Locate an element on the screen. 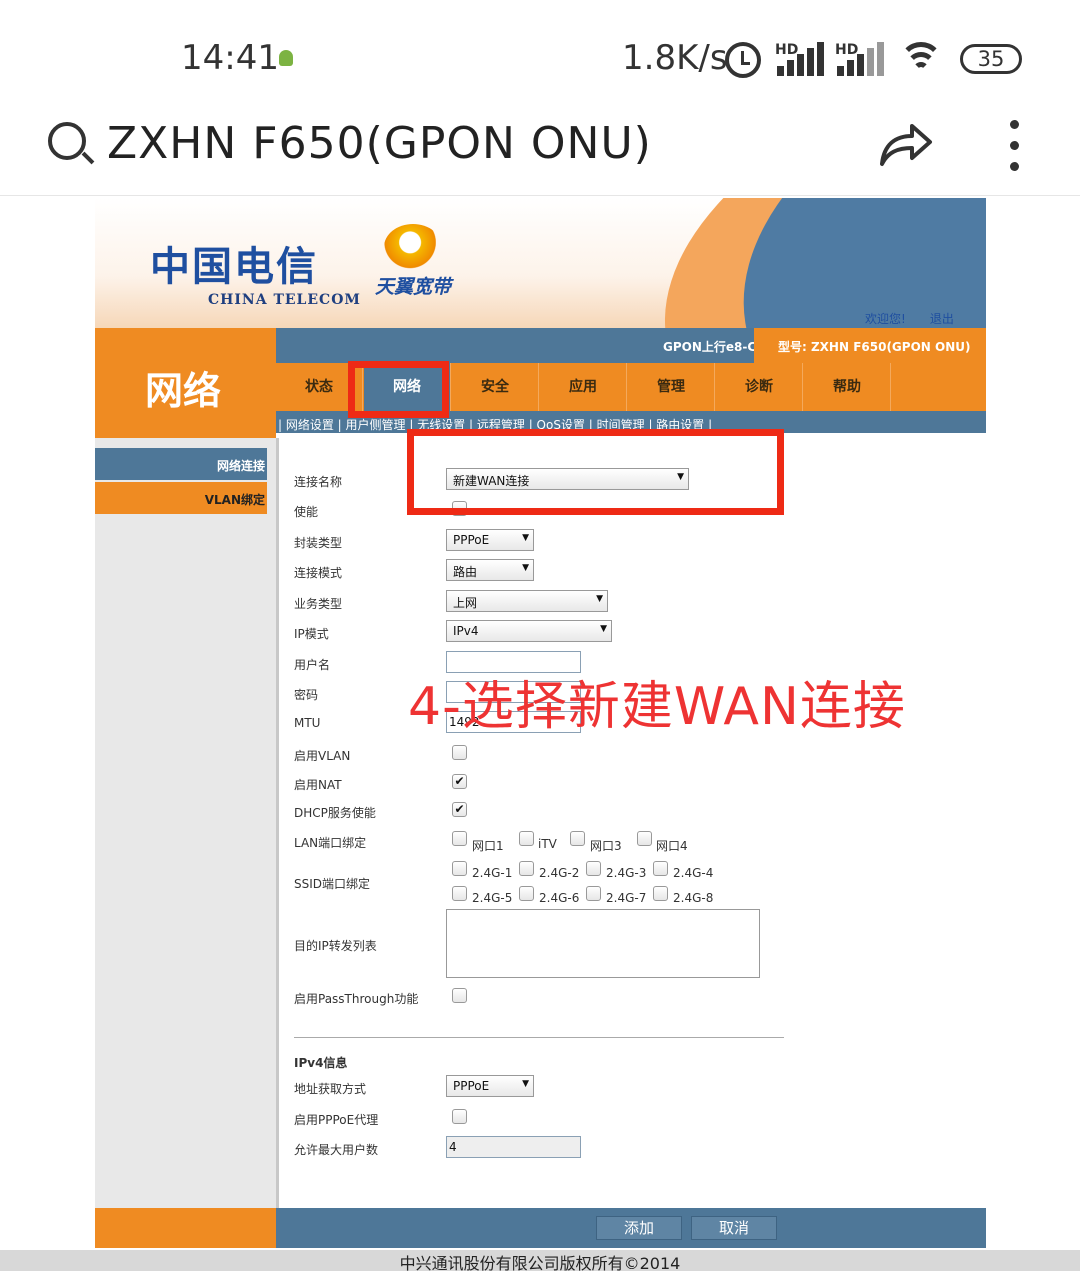  tianyi-swirl-icon is located at coordinates (413, 247).